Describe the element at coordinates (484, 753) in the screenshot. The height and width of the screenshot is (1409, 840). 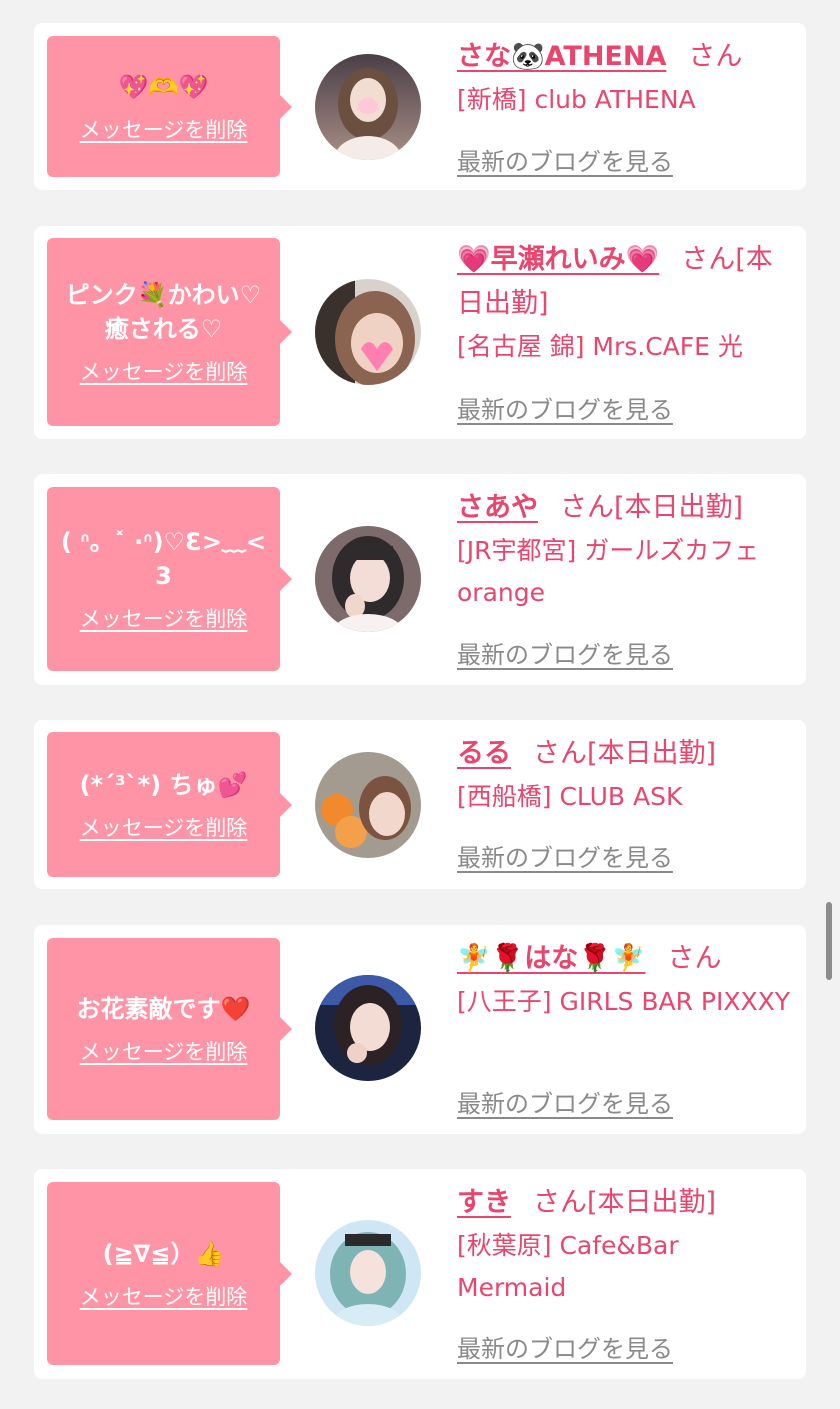
I see `cast-name-link: るる` at that location.